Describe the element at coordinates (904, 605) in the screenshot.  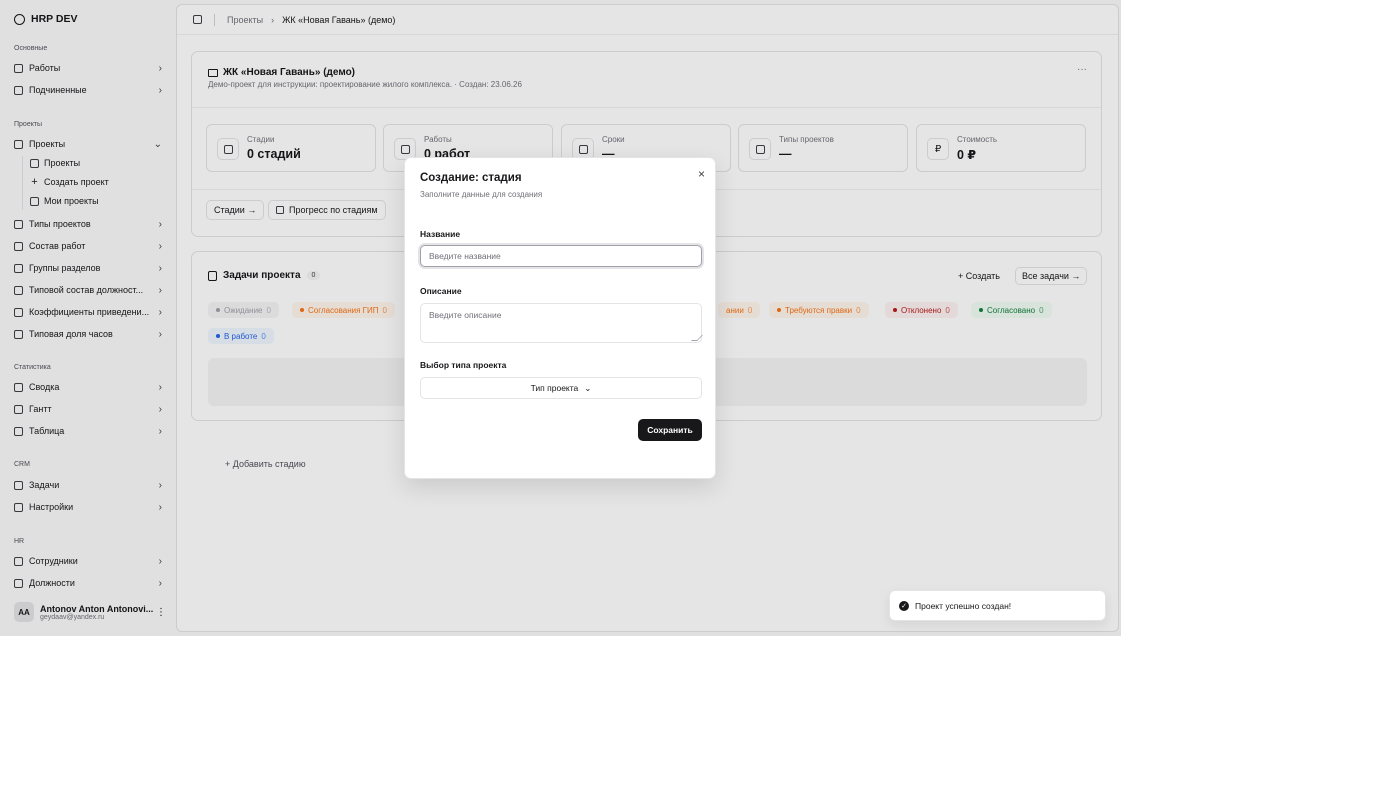
I see `check-circle-icon: ✓` at that location.